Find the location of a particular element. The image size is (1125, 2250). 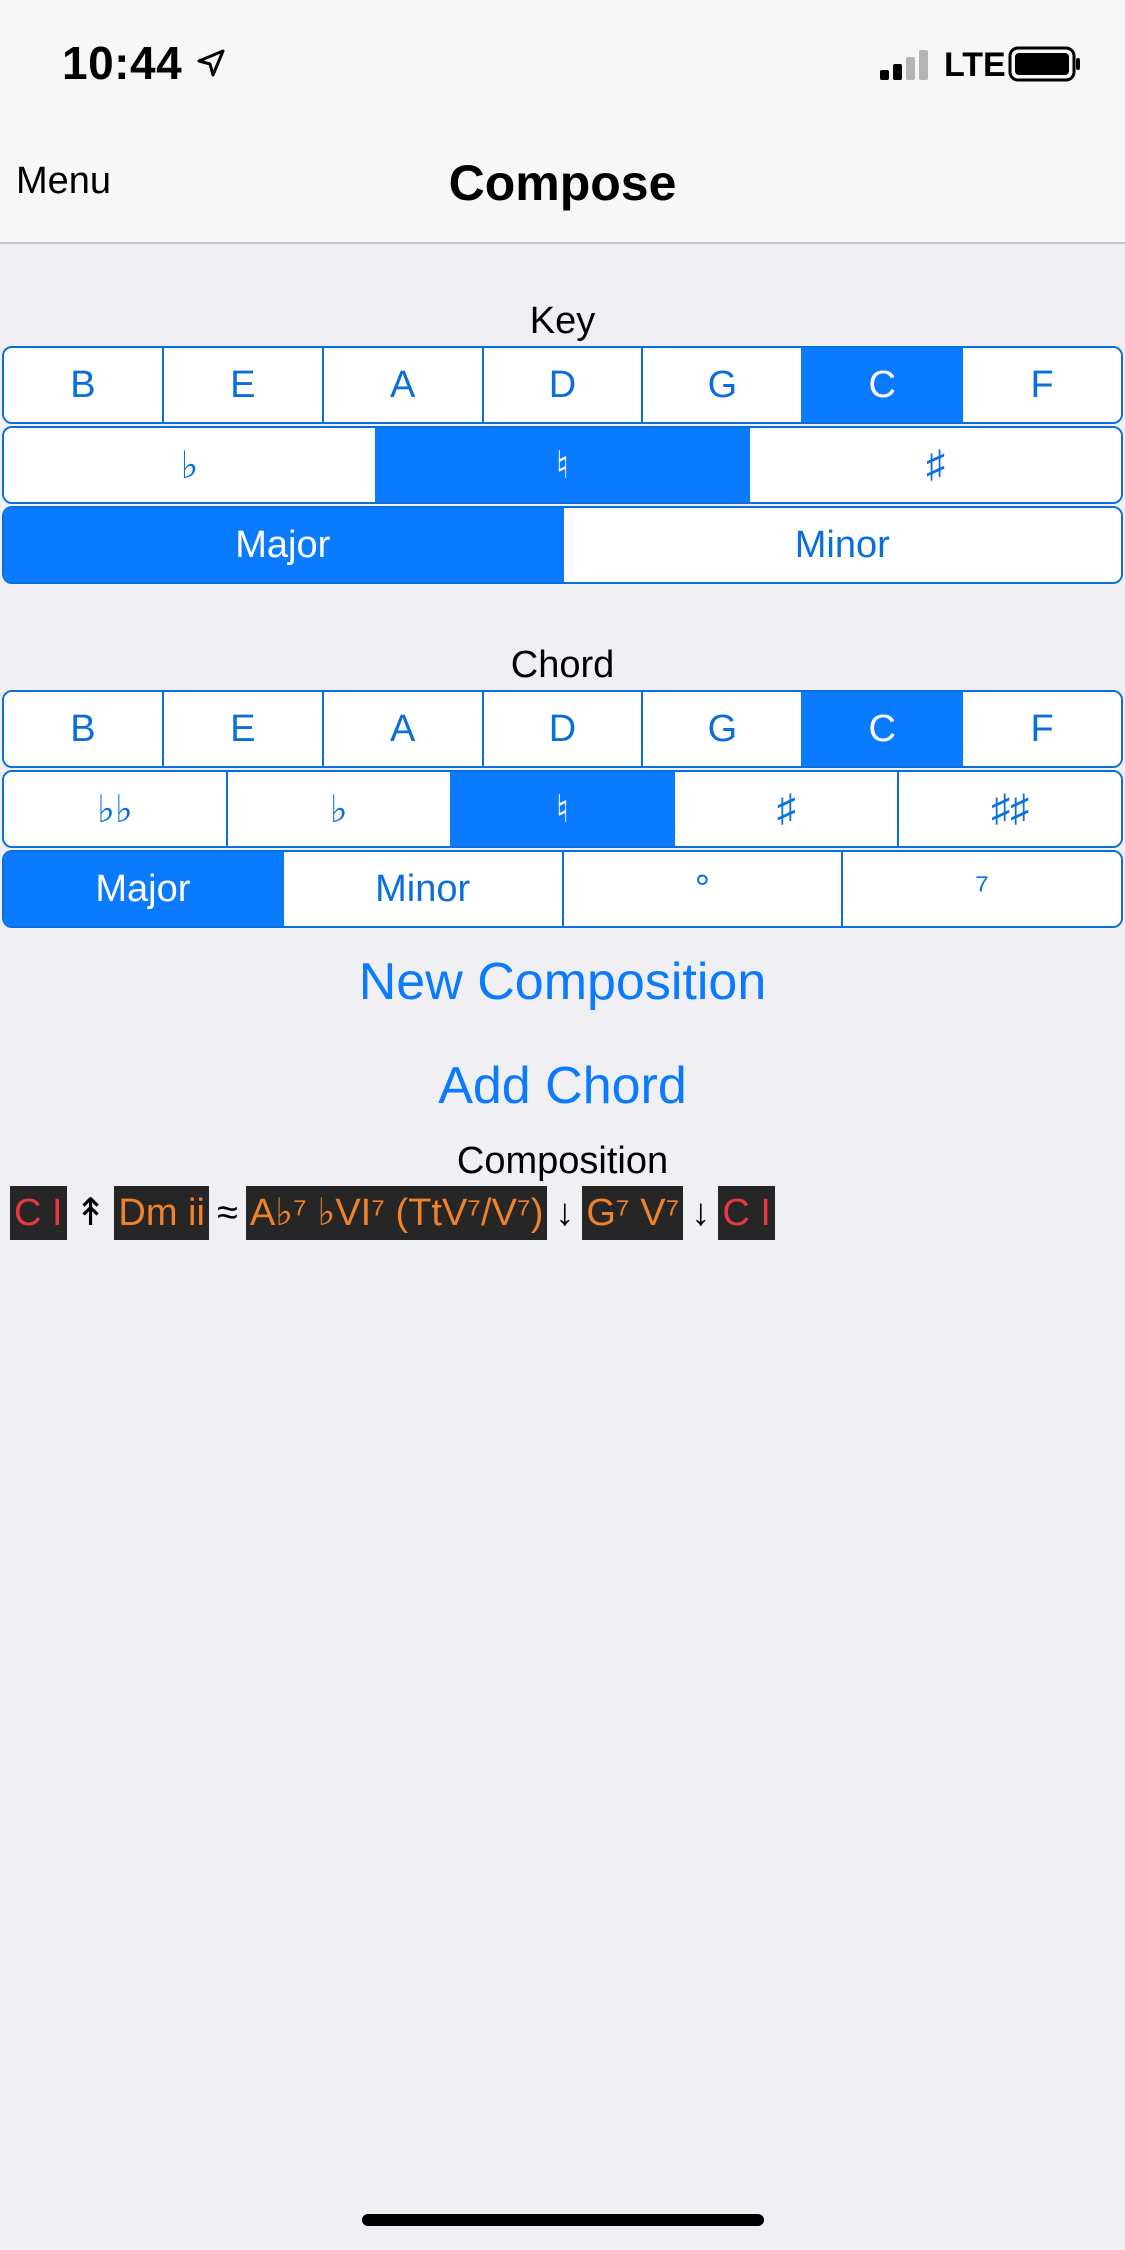

menu-button: Menu is located at coordinates (63, 181).